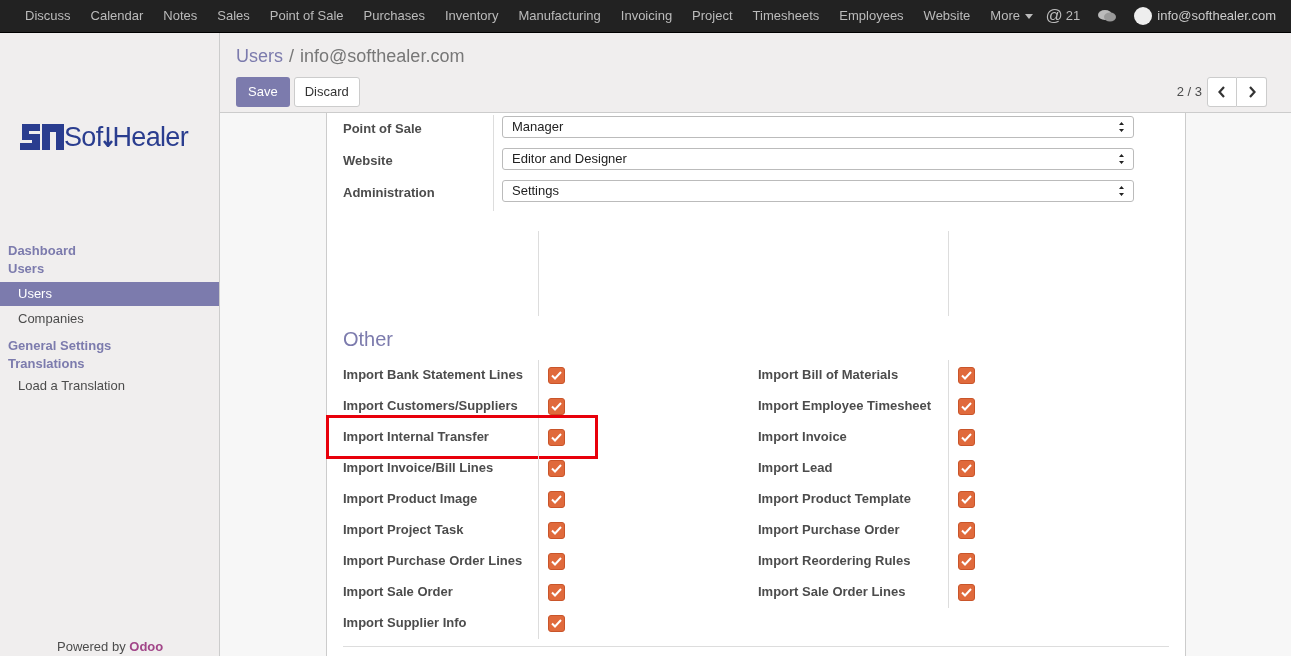  I want to click on chevron-left-icon, so click(1222, 92).